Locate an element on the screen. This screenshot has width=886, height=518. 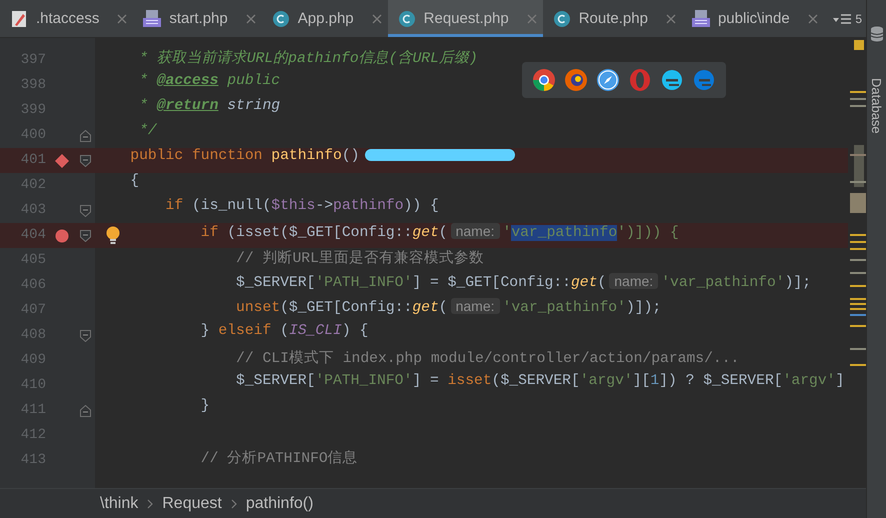
breadcrumb-item: Request is located at coordinates (192, 503).